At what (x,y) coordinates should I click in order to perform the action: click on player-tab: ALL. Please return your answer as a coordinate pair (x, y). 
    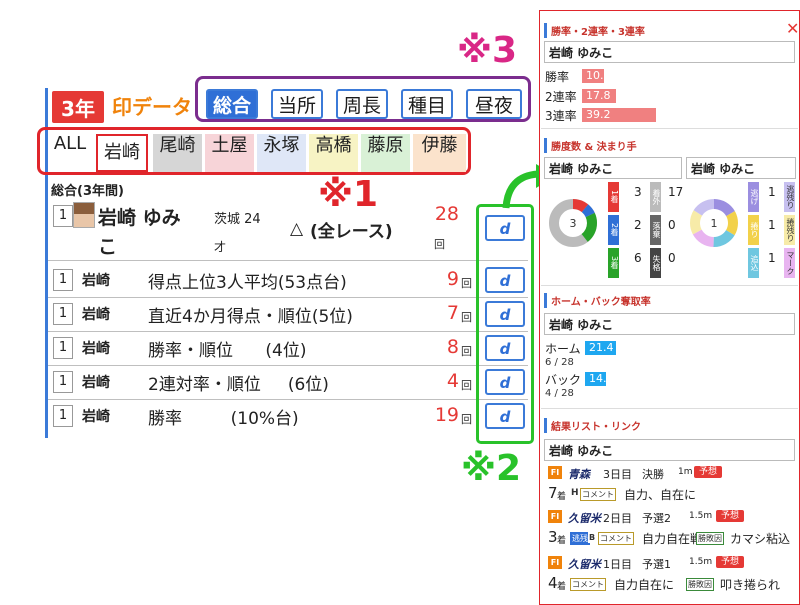
    Looking at the image, I should click on (70, 153).